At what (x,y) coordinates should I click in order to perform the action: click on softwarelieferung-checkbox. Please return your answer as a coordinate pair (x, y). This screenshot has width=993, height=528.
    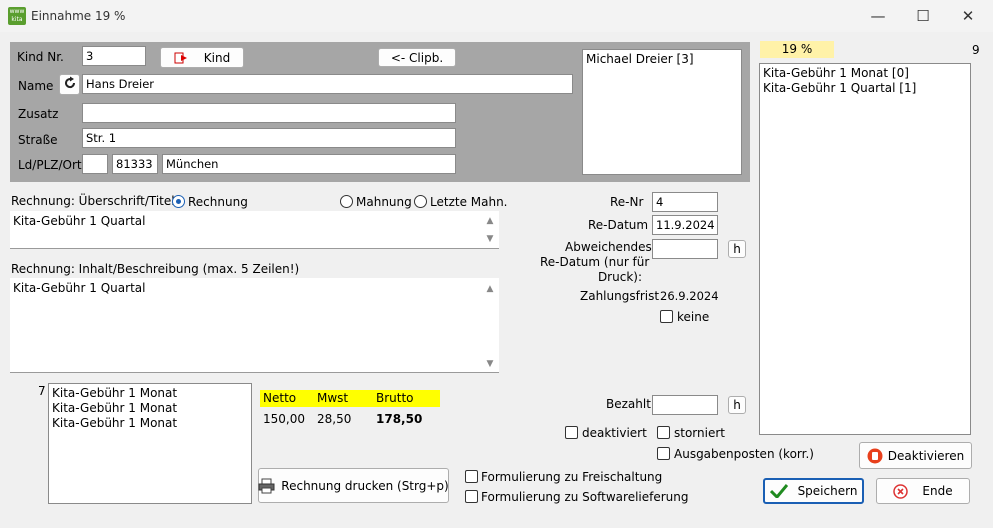
    Looking at the image, I should click on (471, 496).